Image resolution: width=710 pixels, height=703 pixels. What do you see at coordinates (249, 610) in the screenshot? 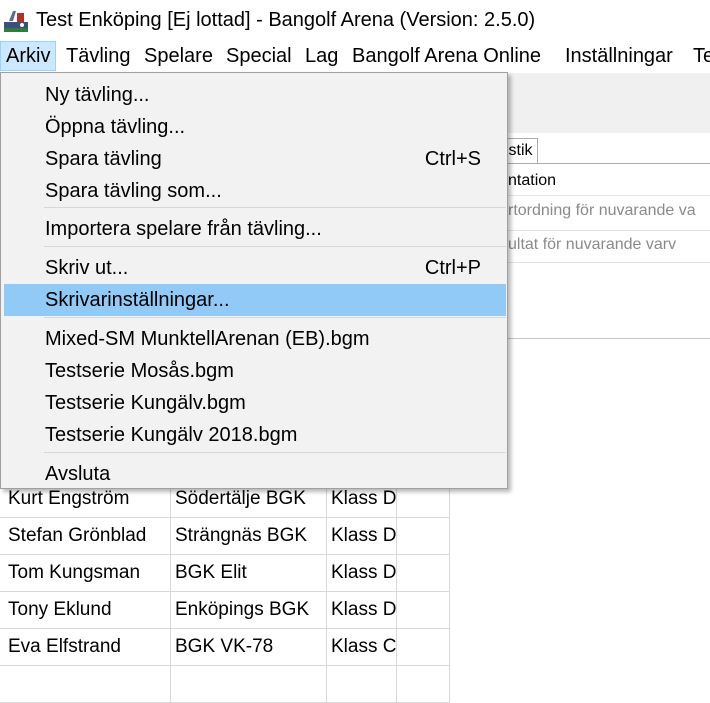
I see `player-club-cell: Enköpings BGK` at bounding box center [249, 610].